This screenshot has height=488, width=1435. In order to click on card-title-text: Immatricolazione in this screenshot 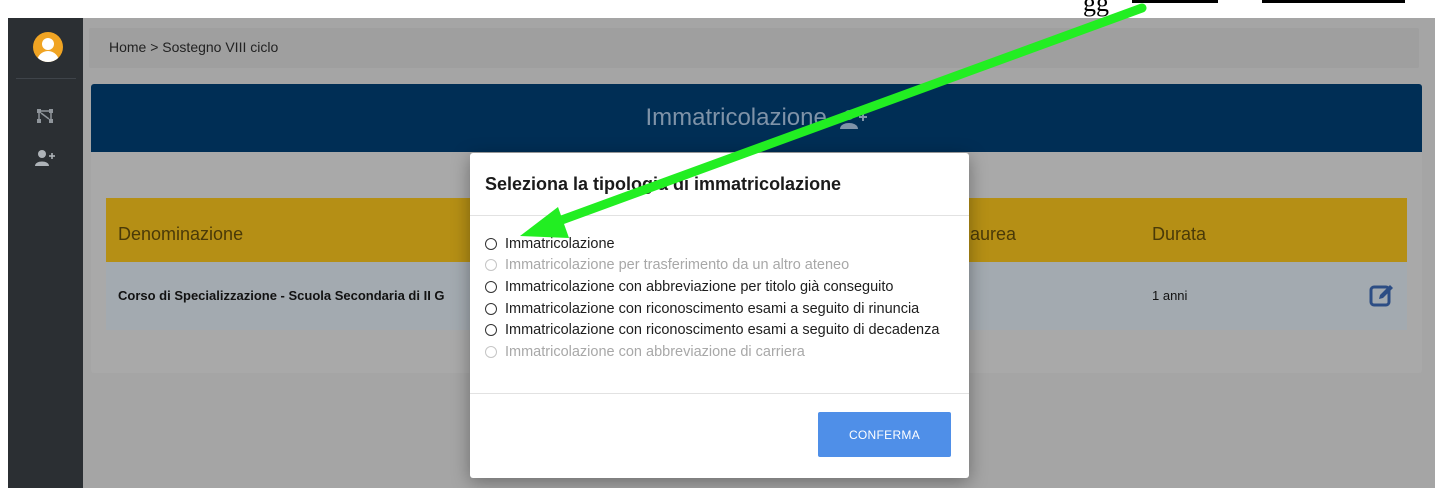, I will do `click(736, 117)`.